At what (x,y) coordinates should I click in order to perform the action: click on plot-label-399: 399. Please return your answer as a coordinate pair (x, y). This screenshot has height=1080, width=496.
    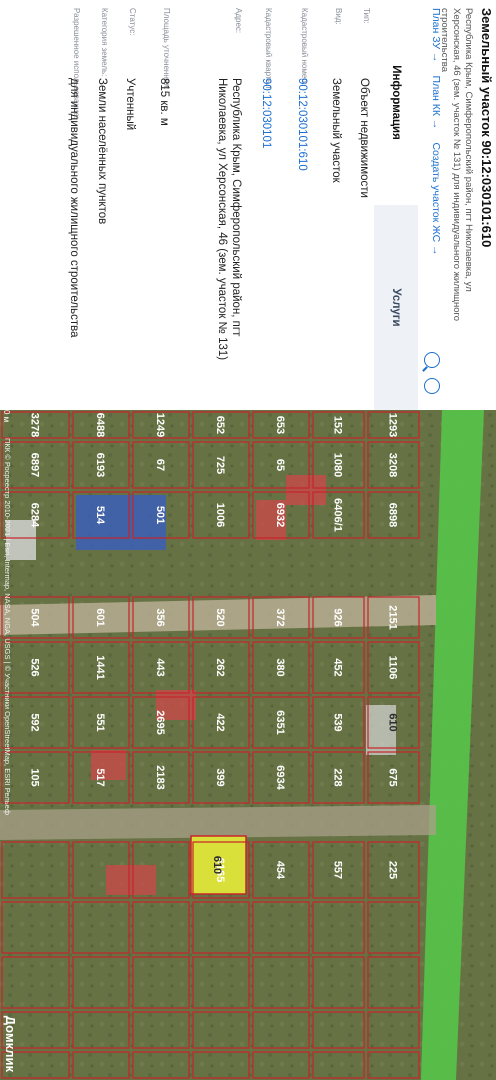
    Looking at the image, I should click on (220, 777).